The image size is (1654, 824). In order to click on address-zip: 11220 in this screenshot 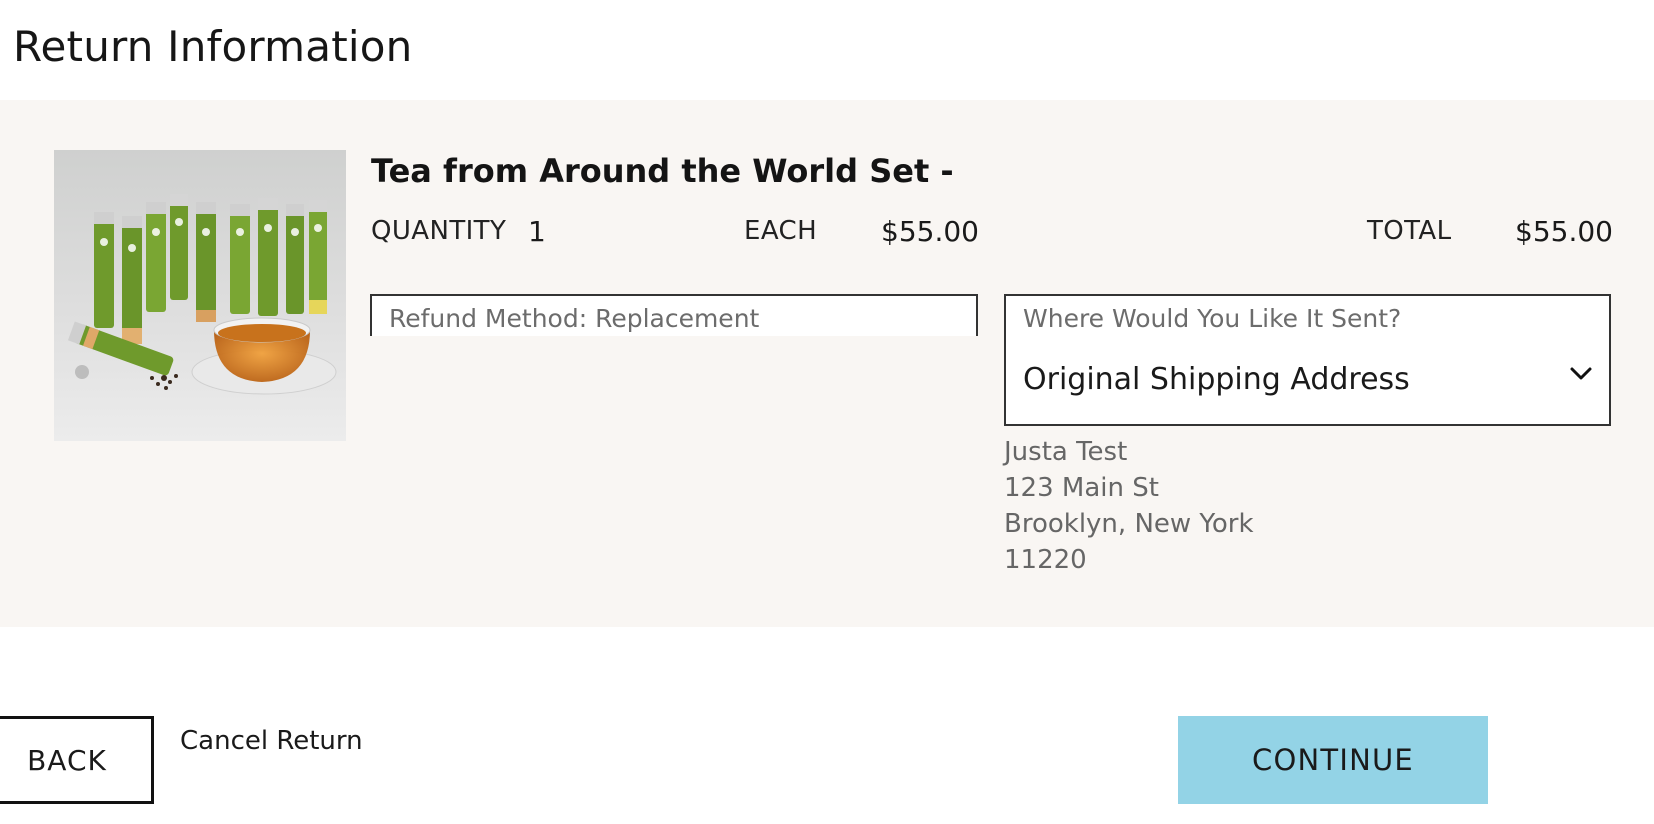, I will do `click(1045, 560)`.